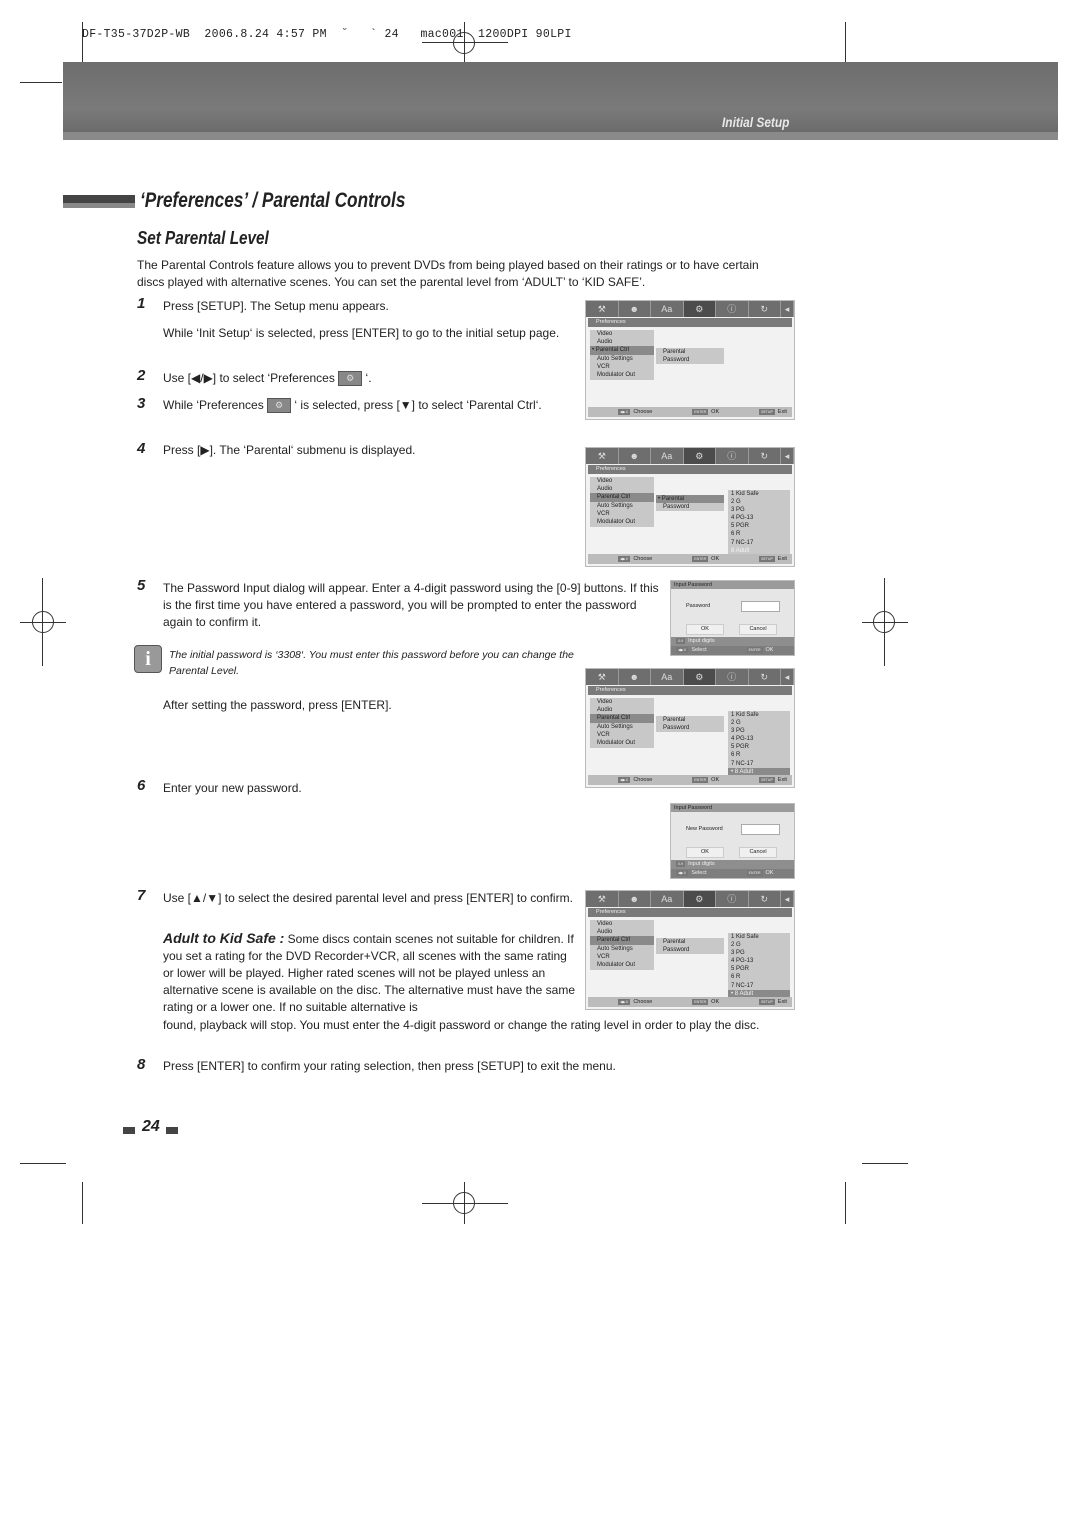 Image resolution: width=1080 pixels, height=1528 pixels. What do you see at coordinates (690, 499) in the screenshot?
I see `submenu-item: • Parental` at bounding box center [690, 499].